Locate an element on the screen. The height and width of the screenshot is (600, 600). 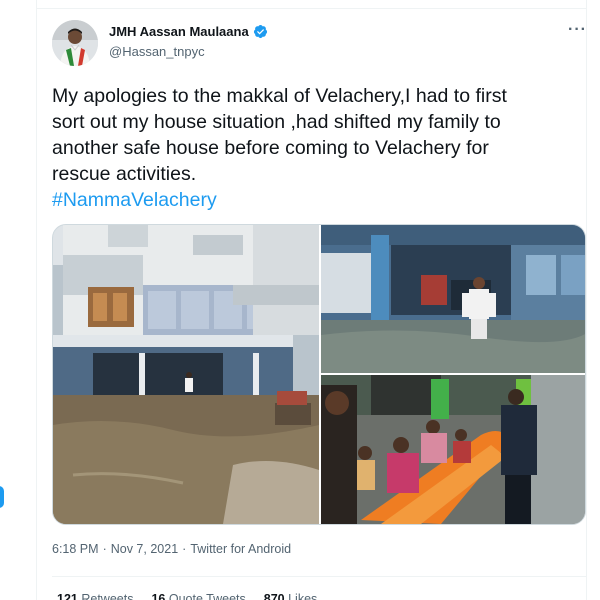
tweet-text-line: rescue activities. is located at coordinates (124, 174).